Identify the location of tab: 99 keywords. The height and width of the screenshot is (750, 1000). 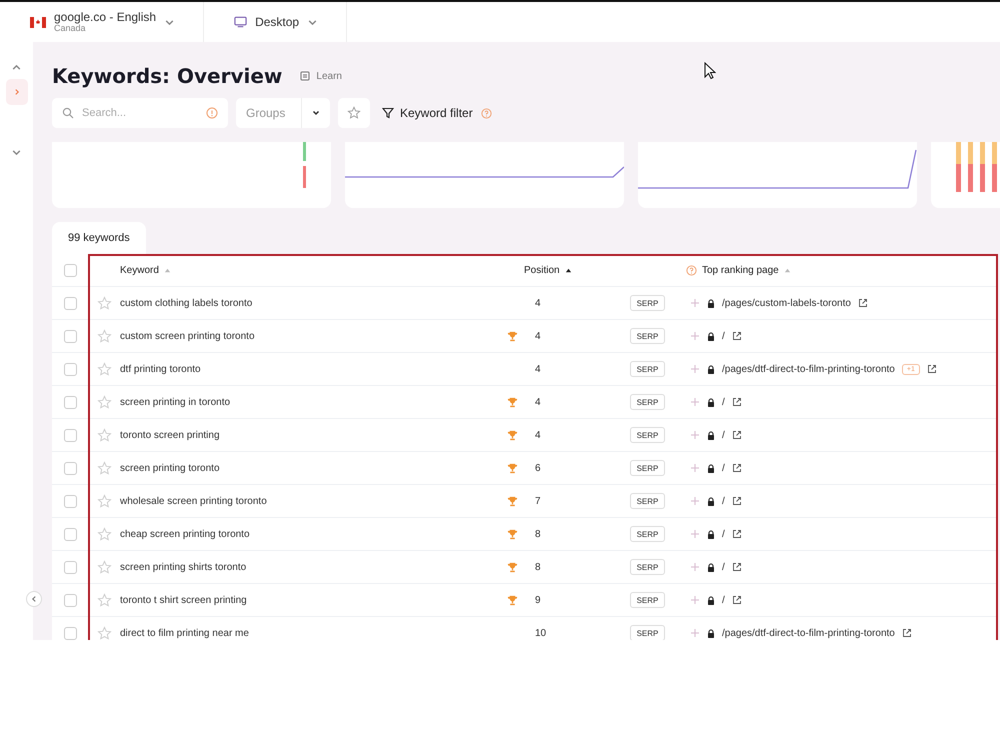
(99, 238).